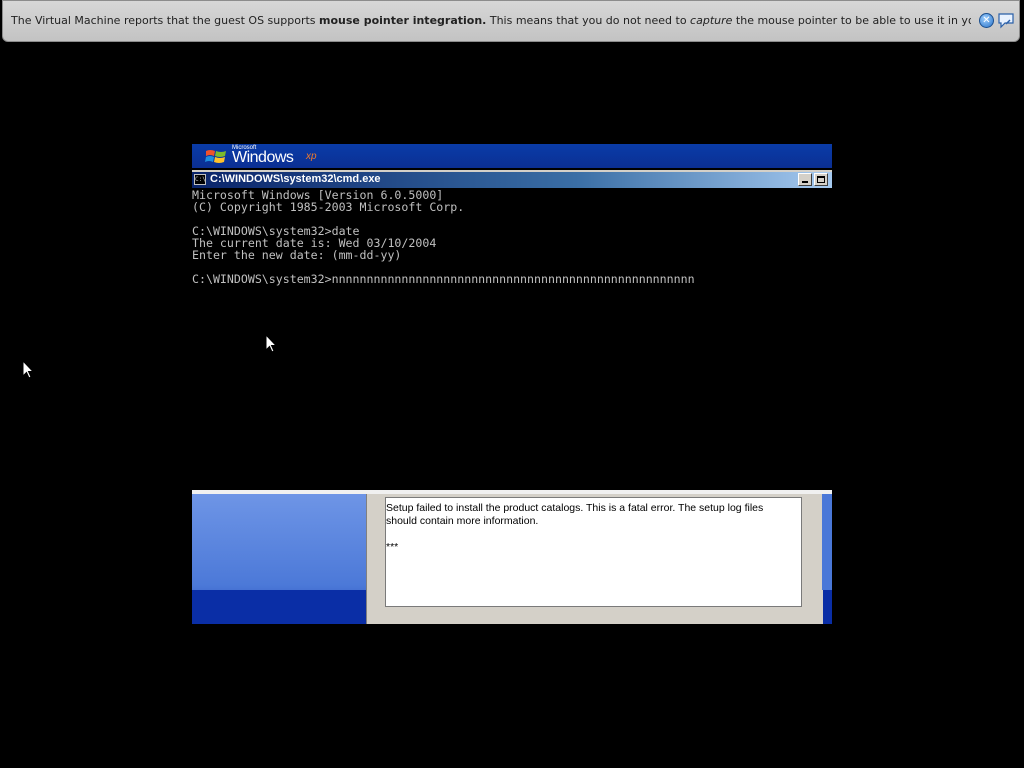 The image size is (1024, 768). Describe the element at coordinates (462, 521) in the screenshot. I see `setup-log-line: should contain more information.` at that location.